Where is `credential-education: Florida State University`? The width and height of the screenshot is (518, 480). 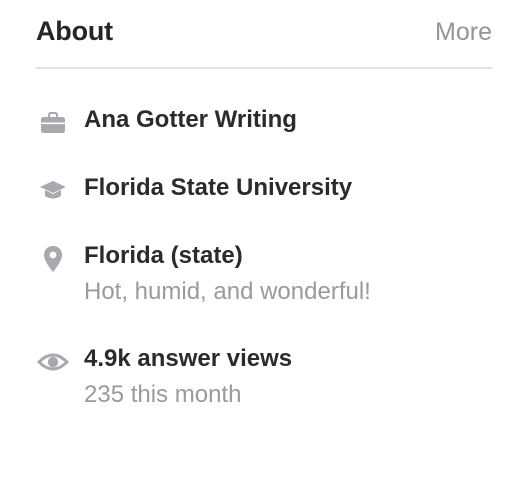 credential-education: Florida State University is located at coordinates (264, 190).